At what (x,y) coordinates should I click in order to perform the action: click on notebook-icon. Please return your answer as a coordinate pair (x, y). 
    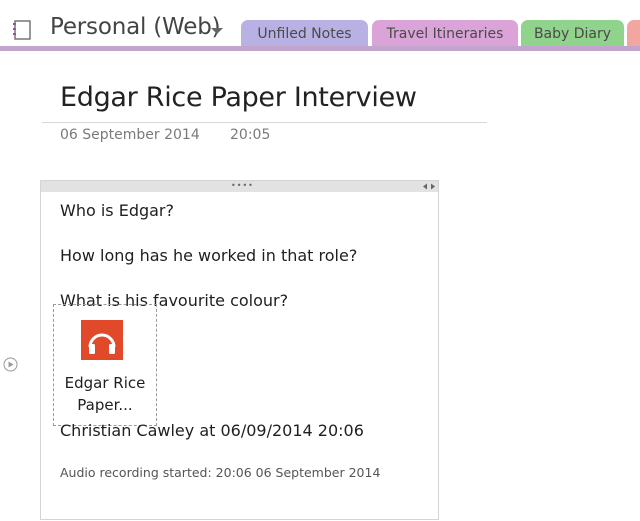
    Looking at the image, I should click on (23, 30).